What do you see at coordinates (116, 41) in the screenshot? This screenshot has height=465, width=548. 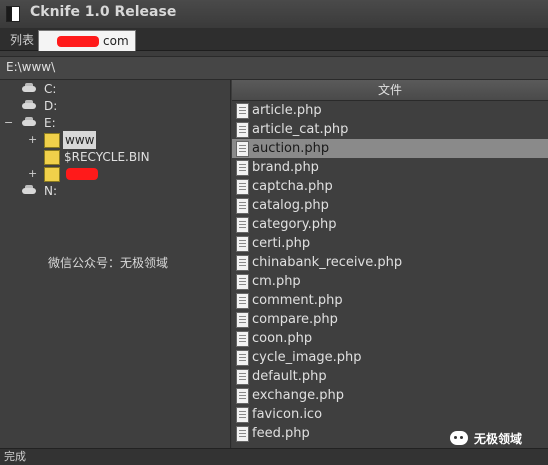 I see `tab-site-suffix: com` at bounding box center [116, 41].